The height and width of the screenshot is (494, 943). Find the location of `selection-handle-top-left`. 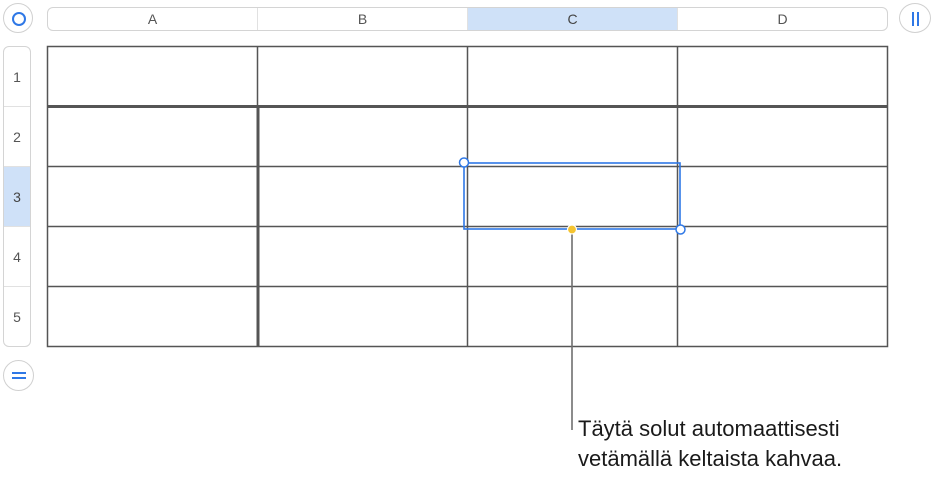

selection-handle-top-left is located at coordinates (464, 162).